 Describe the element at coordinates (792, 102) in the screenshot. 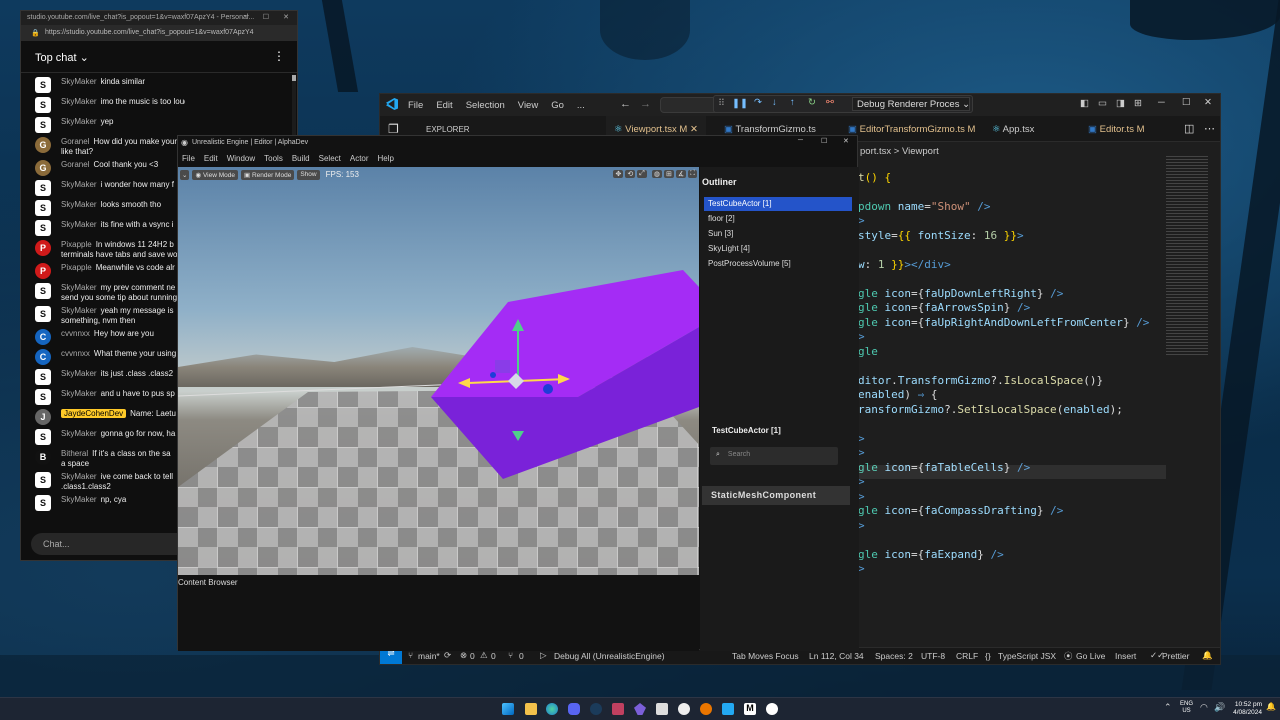

I see `step-out-icon: ↑` at that location.